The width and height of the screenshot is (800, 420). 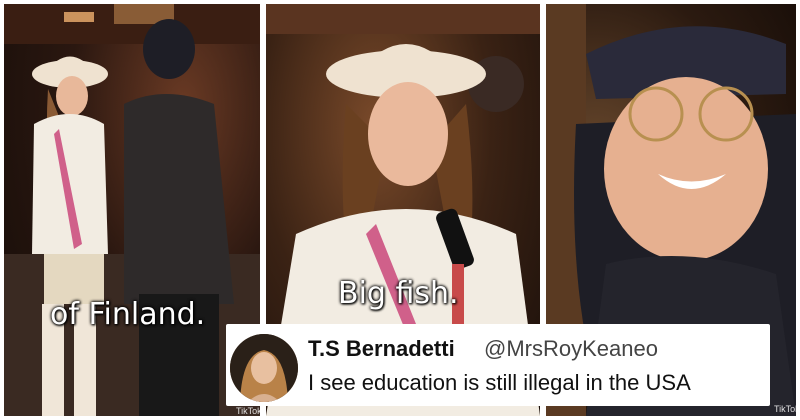 I want to click on user-avatar, so click(x=264, y=368).